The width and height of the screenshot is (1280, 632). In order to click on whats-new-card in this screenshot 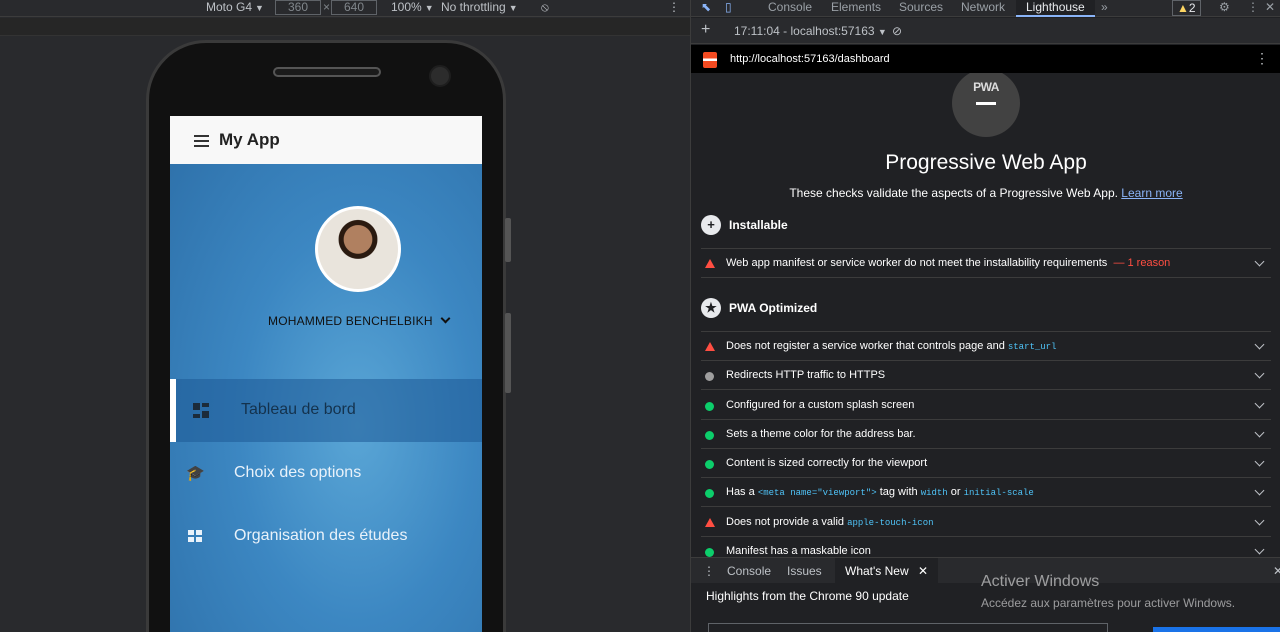, I will do `click(908, 627)`.